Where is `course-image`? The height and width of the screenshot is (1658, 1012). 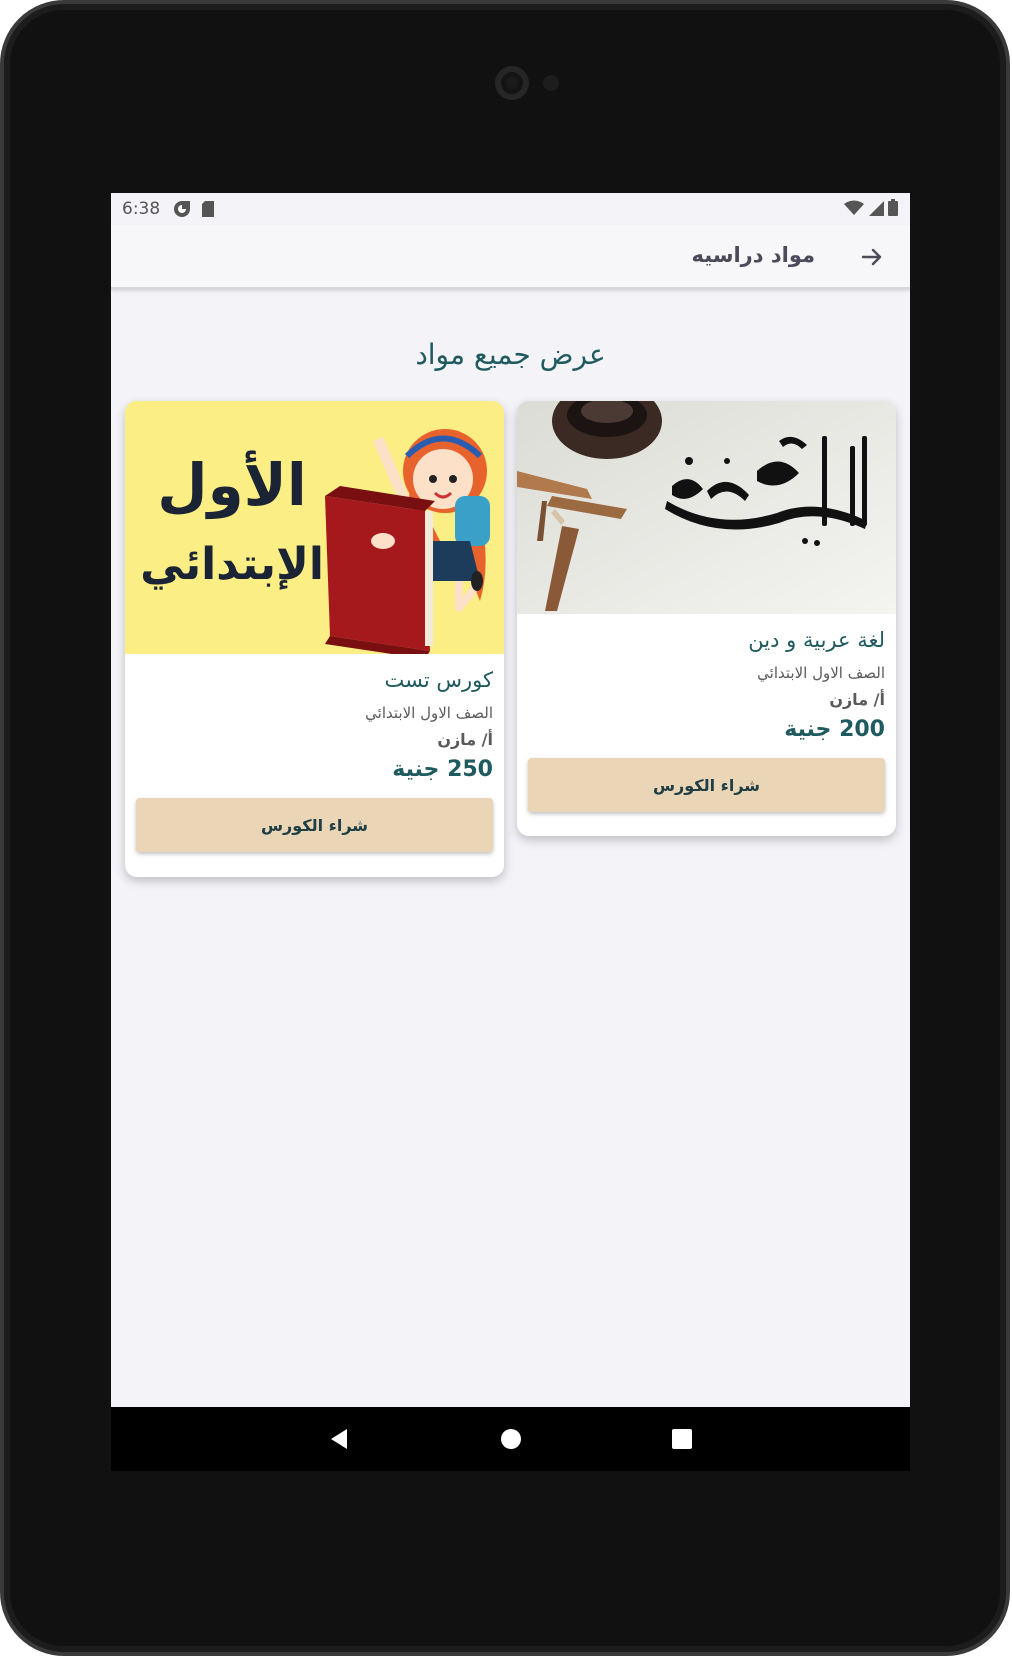 course-image is located at coordinates (706, 507).